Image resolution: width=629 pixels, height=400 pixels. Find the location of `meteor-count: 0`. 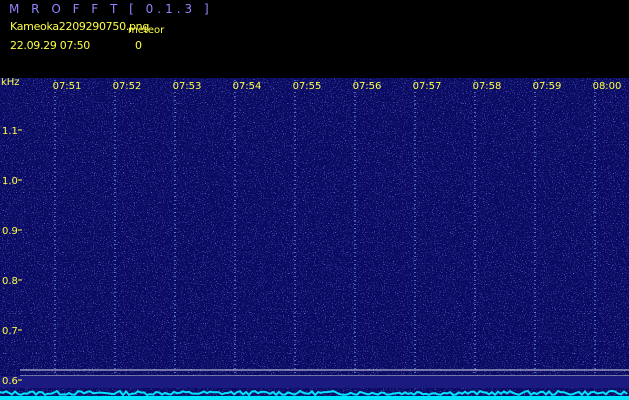

meteor-count: 0 is located at coordinates (138, 45).